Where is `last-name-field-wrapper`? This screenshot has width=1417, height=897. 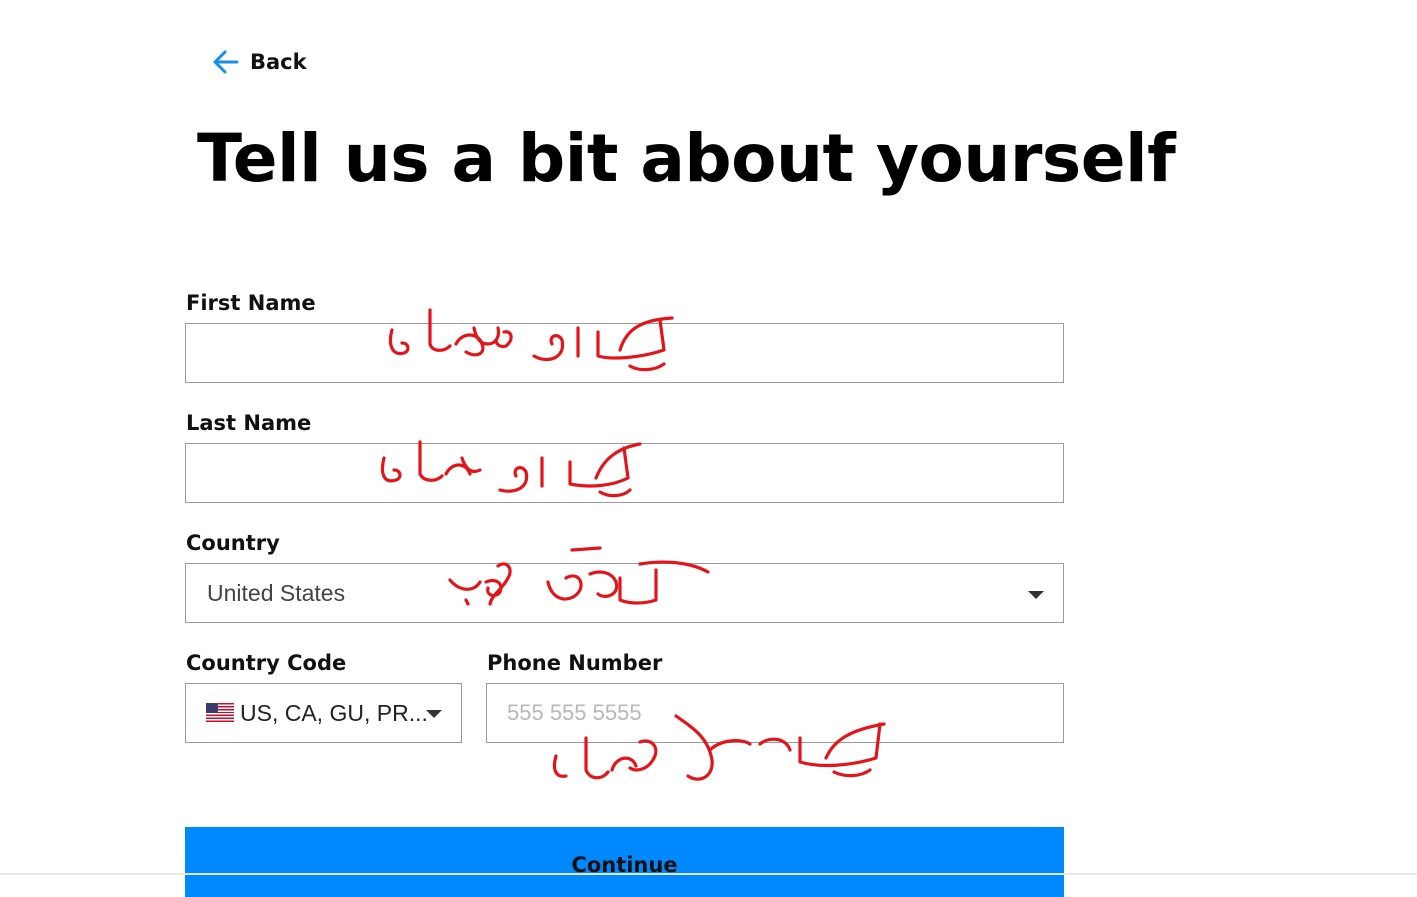
last-name-field-wrapper is located at coordinates (624, 473).